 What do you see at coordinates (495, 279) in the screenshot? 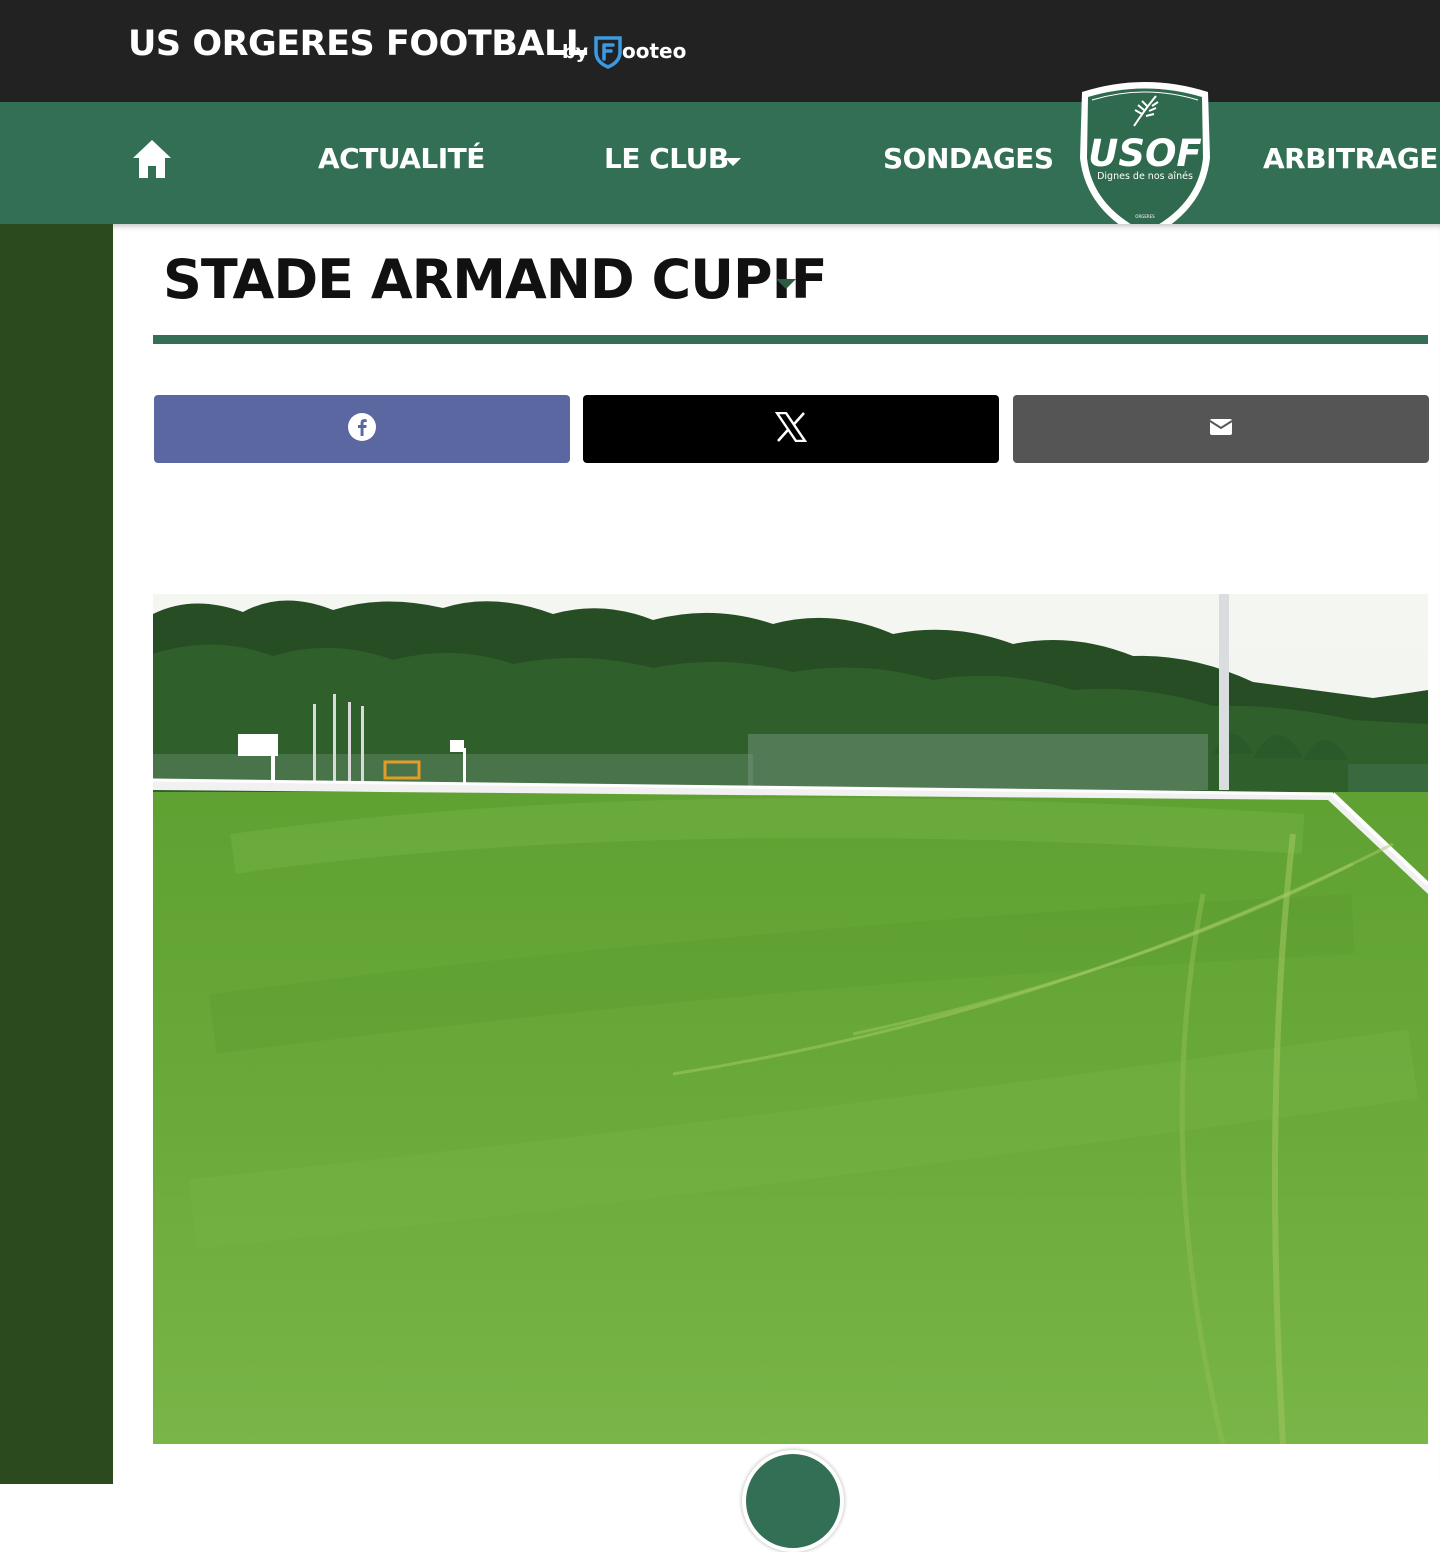
I see `page-title: STADE ARMAND CUPIF` at bounding box center [495, 279].